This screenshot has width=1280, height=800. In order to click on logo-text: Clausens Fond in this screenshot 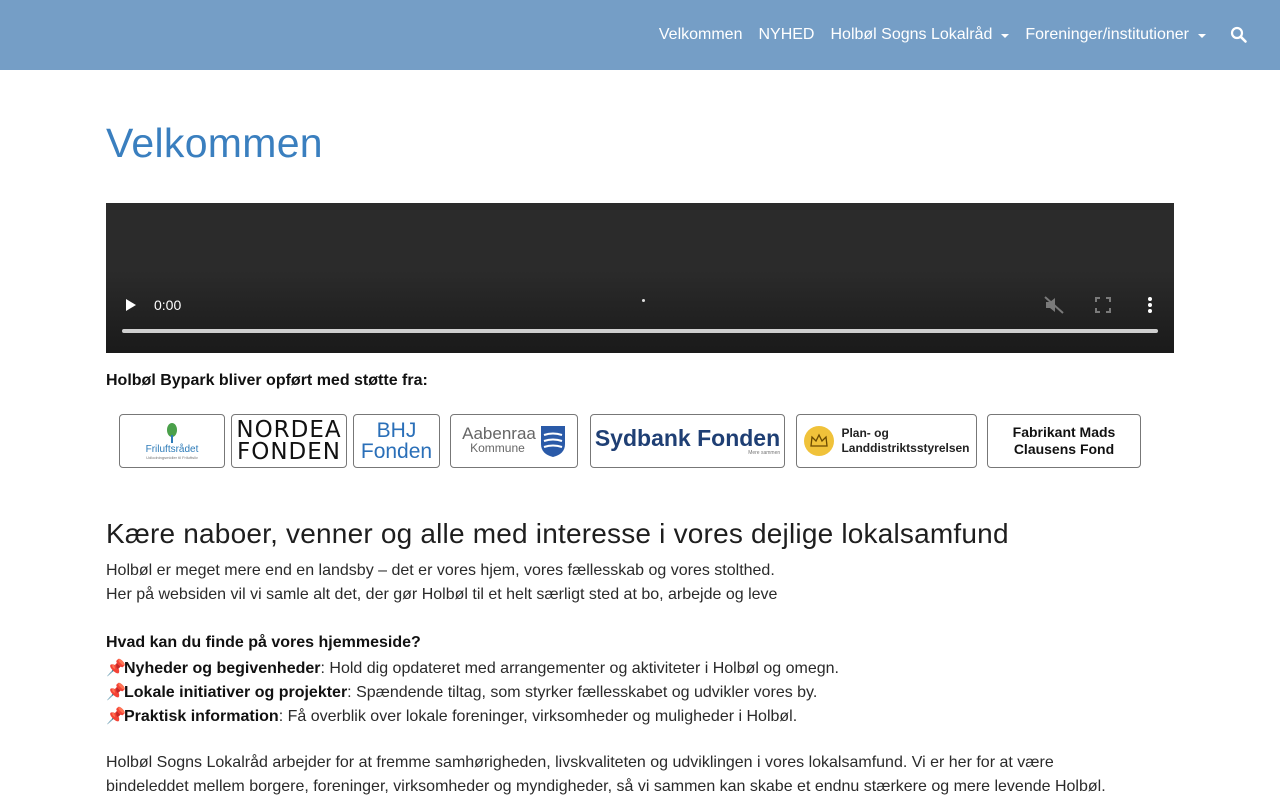, I will do `click(1064, 449)`.